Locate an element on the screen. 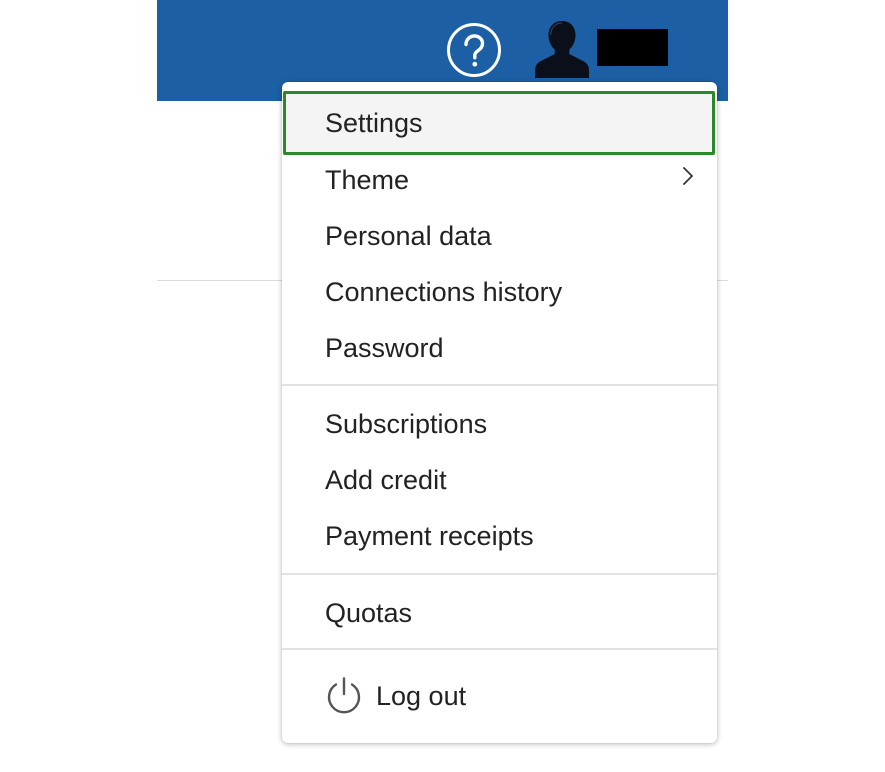  menu-item-connections-history: Connections history is located at coordinates (499, 292).